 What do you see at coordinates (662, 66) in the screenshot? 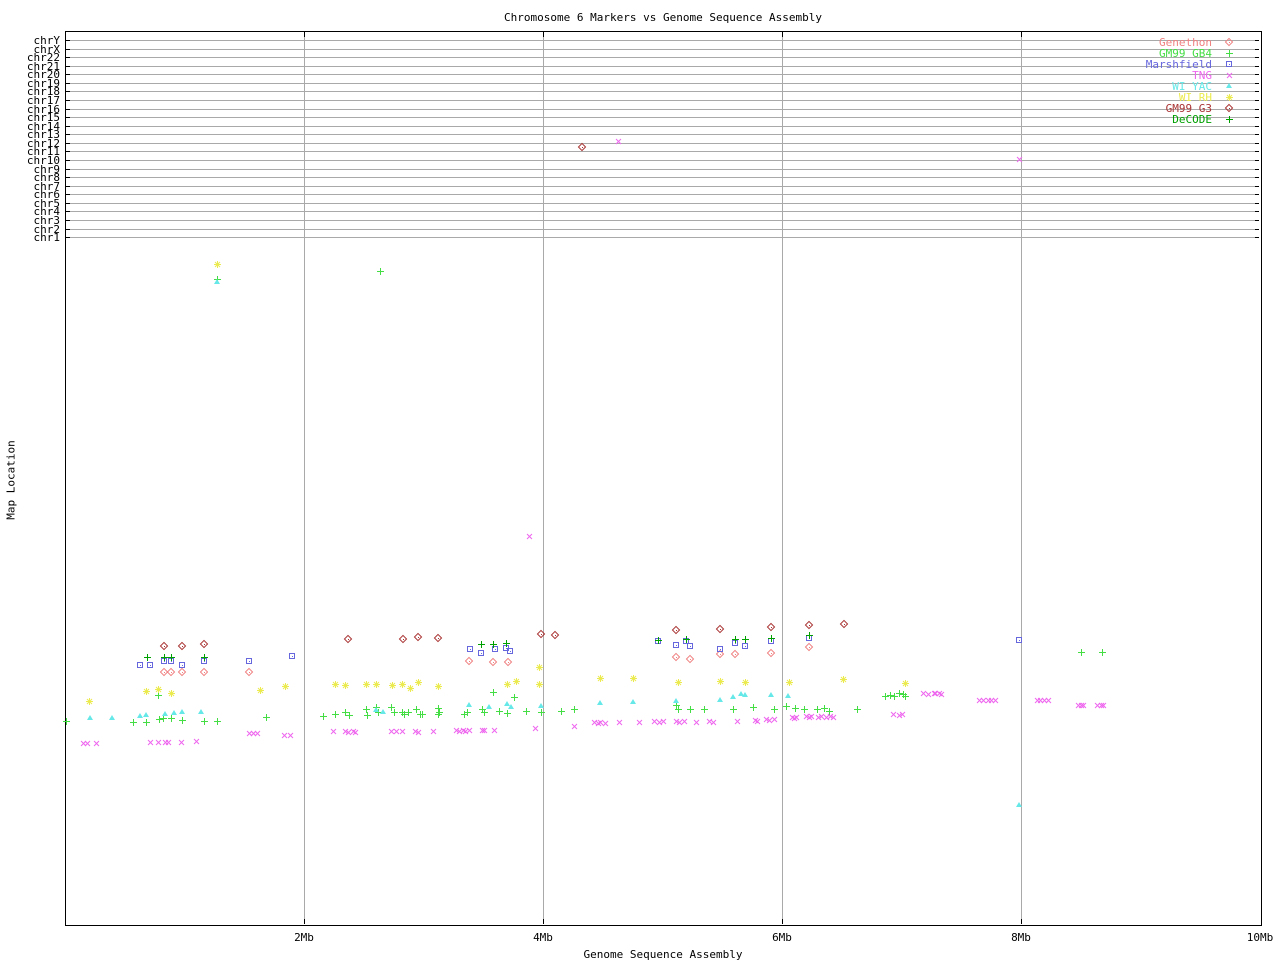
I see `gridline-h-chr21` at bounding box center [662, 66].